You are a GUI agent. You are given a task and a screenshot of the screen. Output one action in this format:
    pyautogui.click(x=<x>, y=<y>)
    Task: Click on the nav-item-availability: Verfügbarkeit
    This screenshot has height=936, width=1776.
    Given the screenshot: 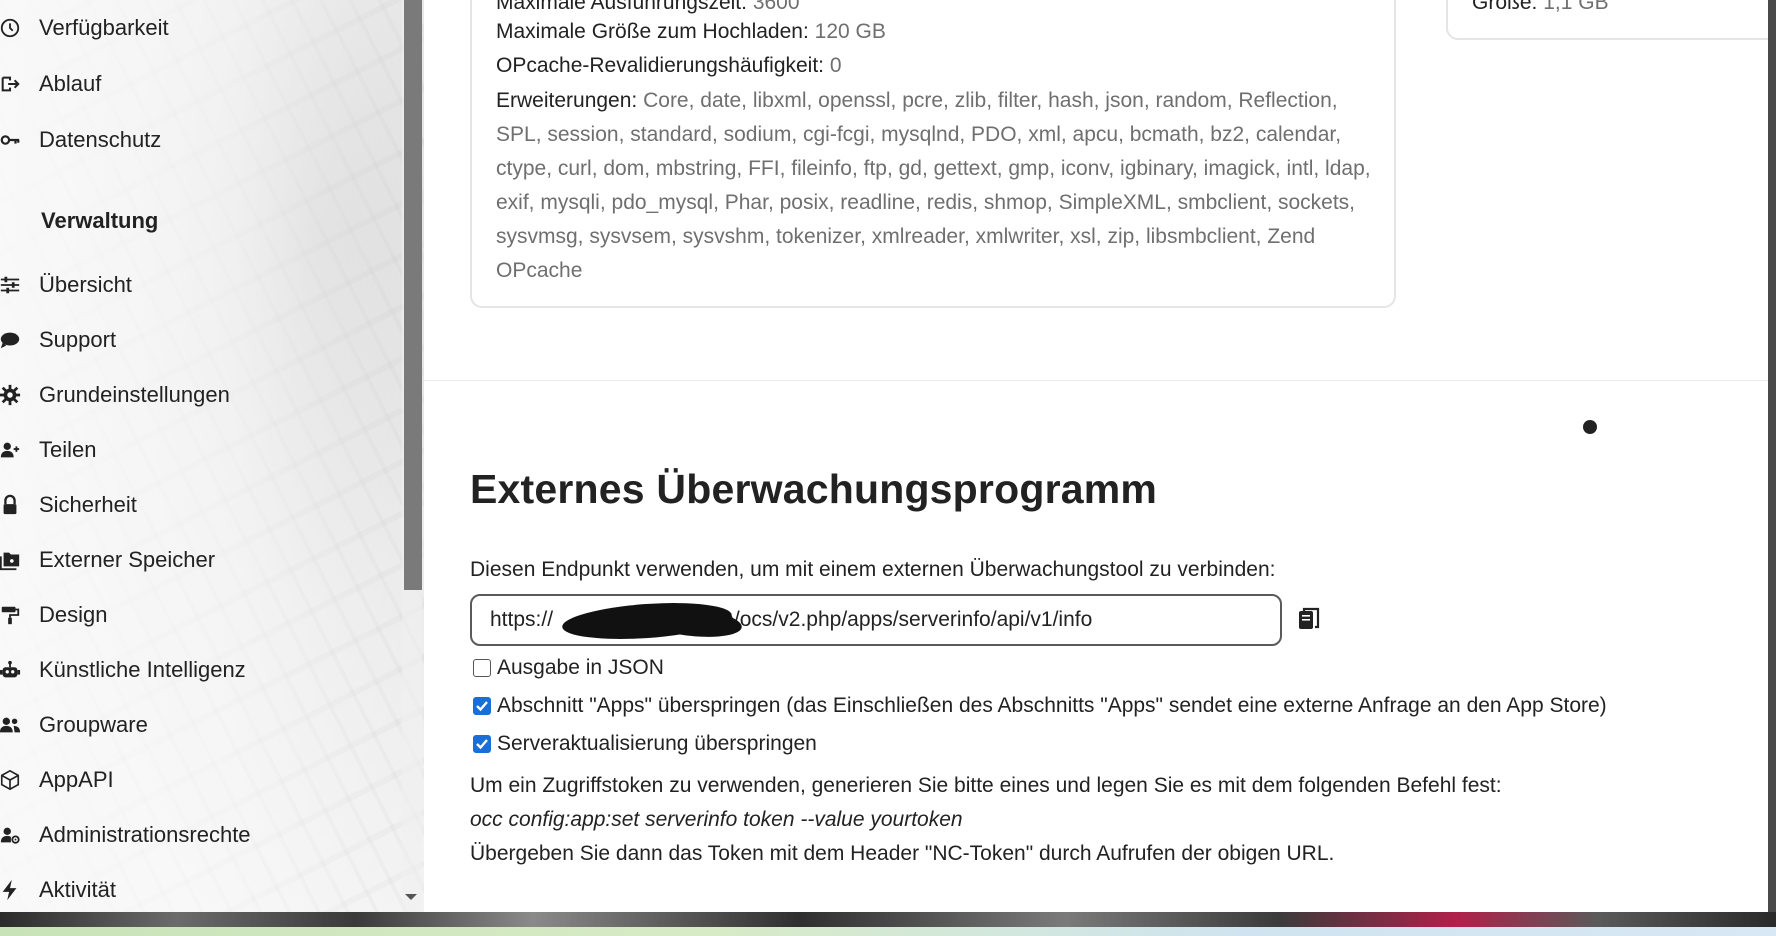 What is the action you would take?
    pyautogui.click(x=200, y=28)
    